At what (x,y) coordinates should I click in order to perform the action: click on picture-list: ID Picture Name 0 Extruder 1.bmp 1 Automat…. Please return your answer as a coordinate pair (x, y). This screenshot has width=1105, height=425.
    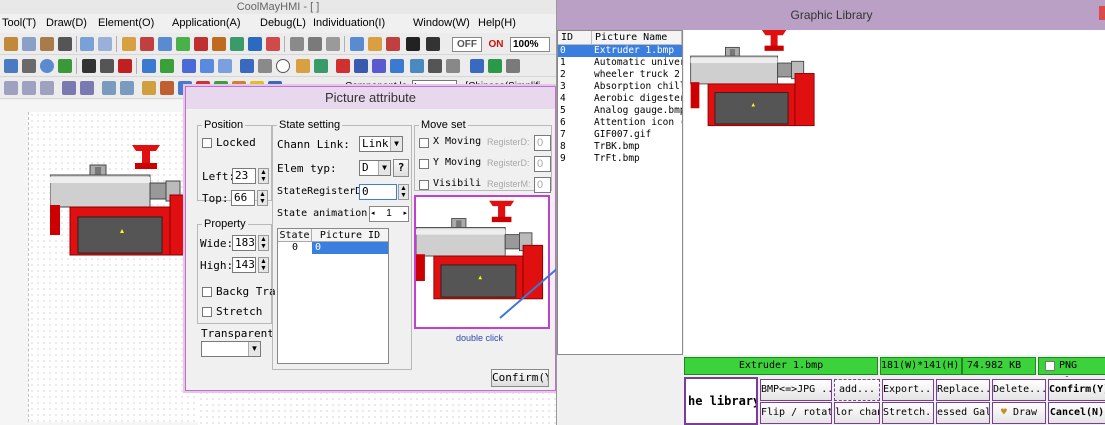
    Looking at the image, I should click on (620, 192).